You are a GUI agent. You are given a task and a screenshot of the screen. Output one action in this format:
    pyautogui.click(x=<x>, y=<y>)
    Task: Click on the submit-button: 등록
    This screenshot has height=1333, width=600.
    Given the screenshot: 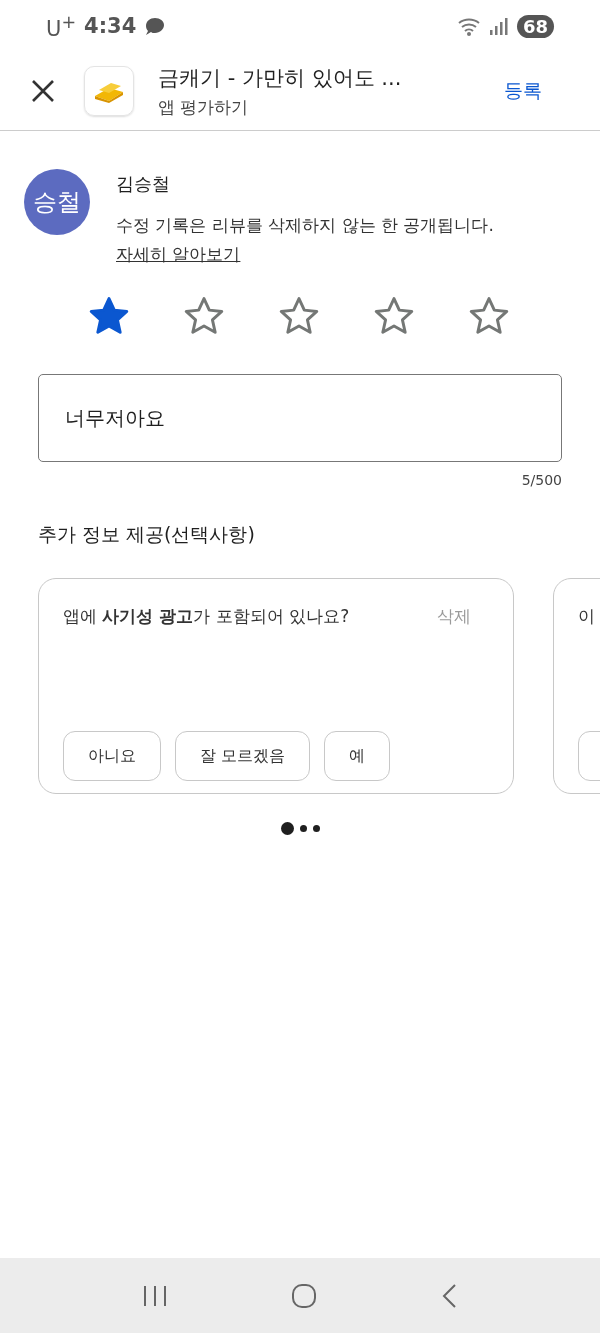 What is the action you would take?
    pyautogui.click(x=523, y=91)
    